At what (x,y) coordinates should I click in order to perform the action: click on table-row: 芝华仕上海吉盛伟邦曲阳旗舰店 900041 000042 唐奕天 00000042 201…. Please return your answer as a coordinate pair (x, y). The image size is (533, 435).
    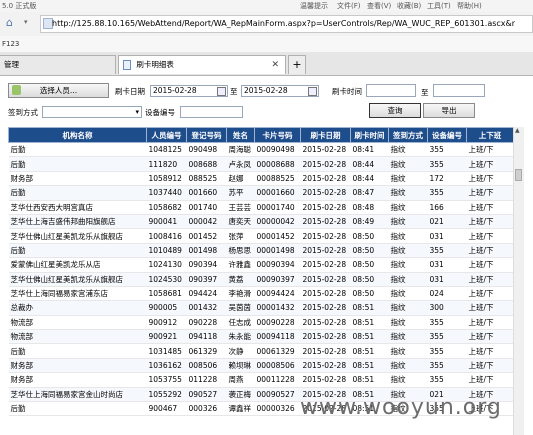
    Looking at the image, I should click on (261, 222).